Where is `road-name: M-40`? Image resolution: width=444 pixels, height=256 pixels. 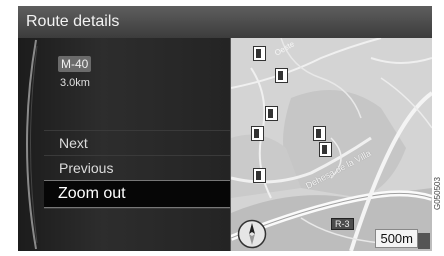 road-name: M-40 is located at coordinates (75, 64).